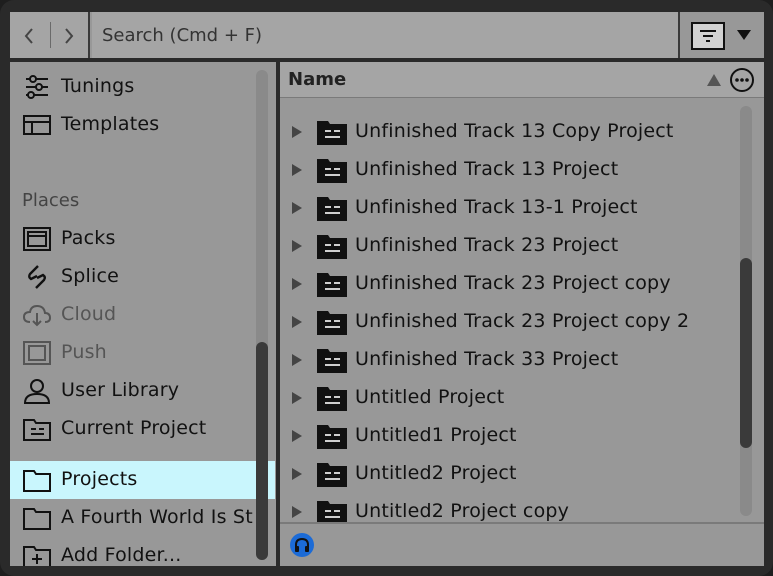  I want to click on tunings-icon, so click(37, 87).